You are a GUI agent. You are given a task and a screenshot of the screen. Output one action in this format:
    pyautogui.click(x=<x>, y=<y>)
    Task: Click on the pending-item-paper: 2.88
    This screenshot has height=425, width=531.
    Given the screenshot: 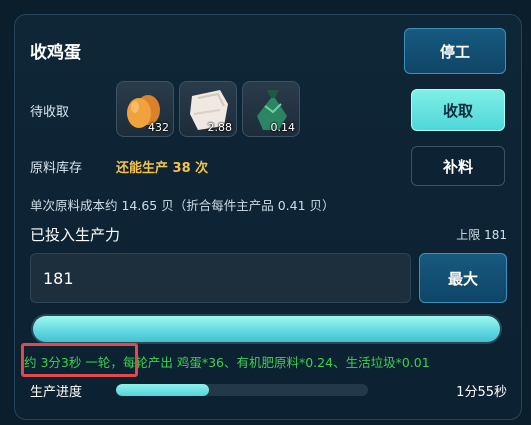 What is the action you would take?
    pyautogui.click(x=208, y=109)
    